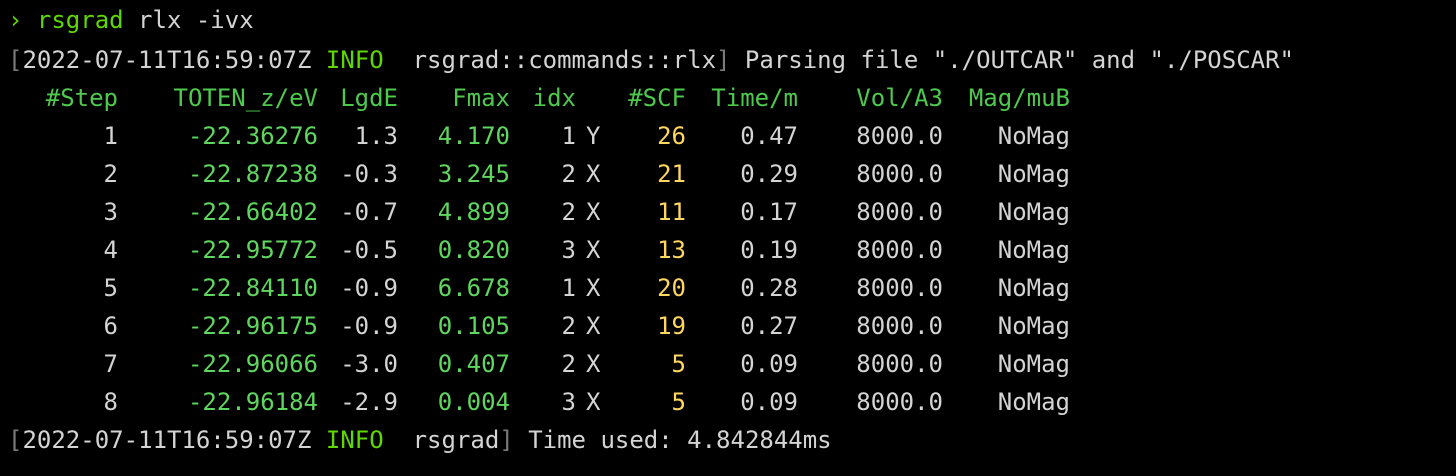 This screenshot has height=476, width=1456. What do you see at coordinates (110, 402) in the screenshot?
I see `cell-step: 8` at bounding box center [110, 402].